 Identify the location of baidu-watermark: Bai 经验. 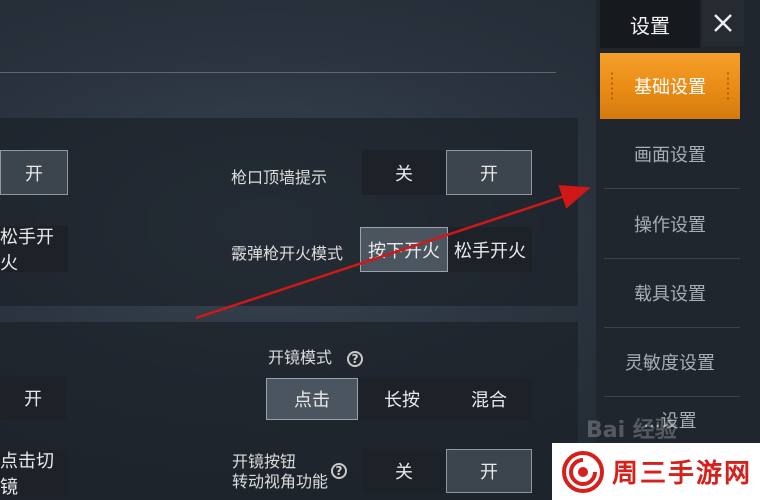
(631, 430).